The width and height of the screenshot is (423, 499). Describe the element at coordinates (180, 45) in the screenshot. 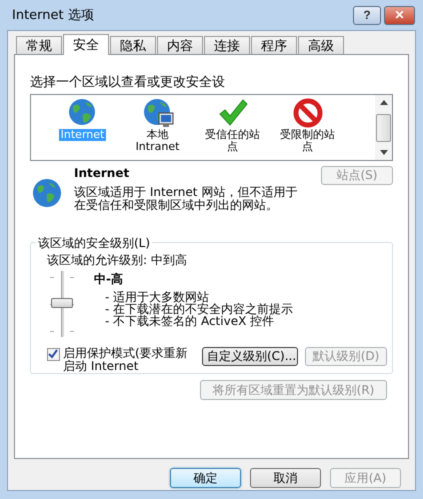

I see `tab: 内容` at that location.